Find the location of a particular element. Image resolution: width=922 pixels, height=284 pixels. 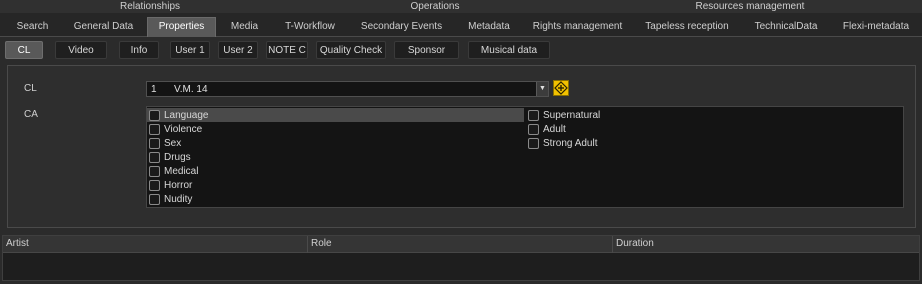

column-header-duration: Duration is located at coordinates (766, 244).